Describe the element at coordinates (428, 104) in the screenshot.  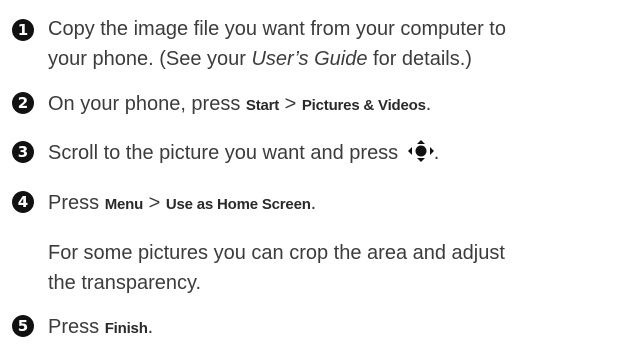
I see `step-2-post: .` at that location.